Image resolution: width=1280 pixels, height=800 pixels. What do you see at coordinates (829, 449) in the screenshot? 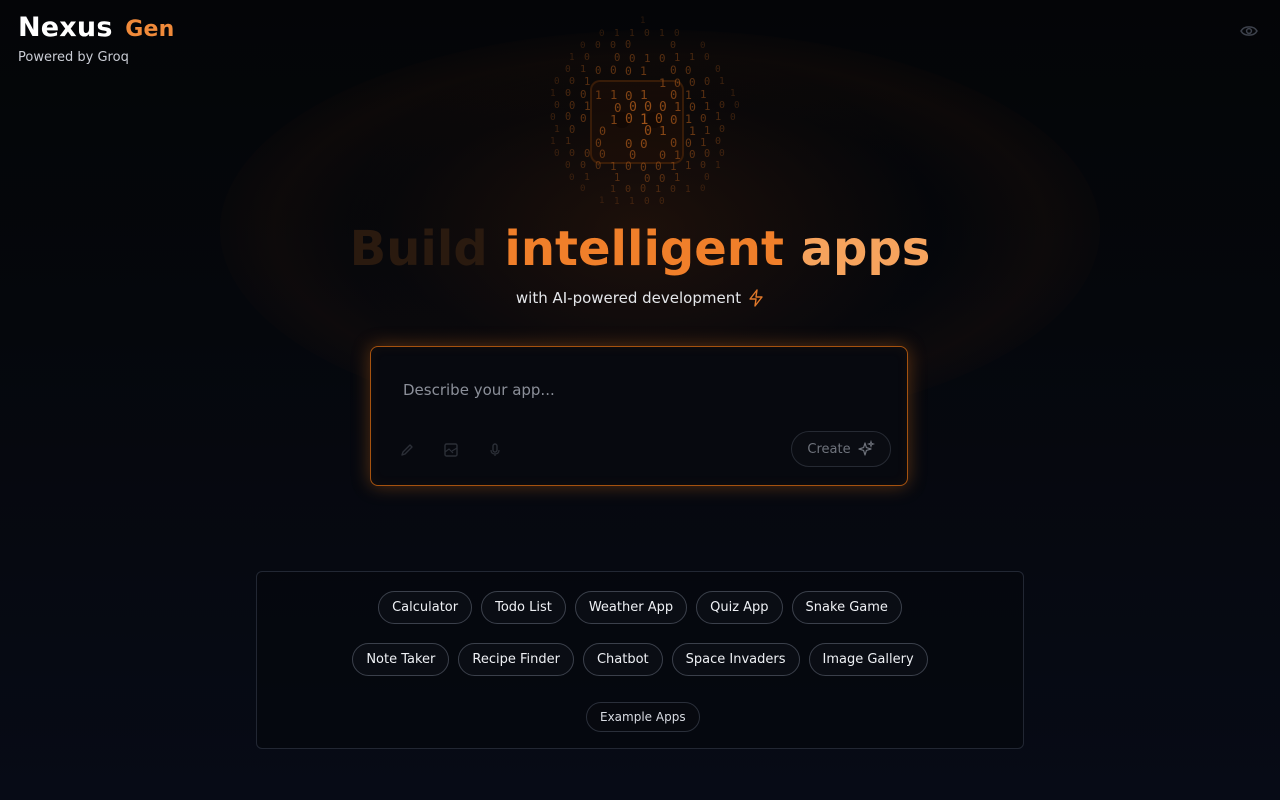
I see `create-button-label: Create` at bounding box center [829, 449].